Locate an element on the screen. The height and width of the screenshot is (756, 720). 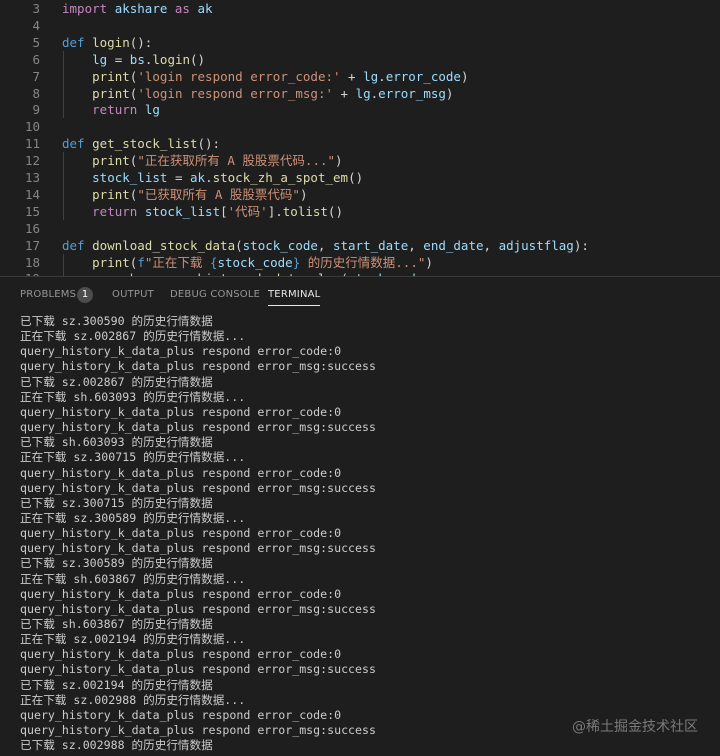
line-number: 4 is located at coordinates (36, 25).